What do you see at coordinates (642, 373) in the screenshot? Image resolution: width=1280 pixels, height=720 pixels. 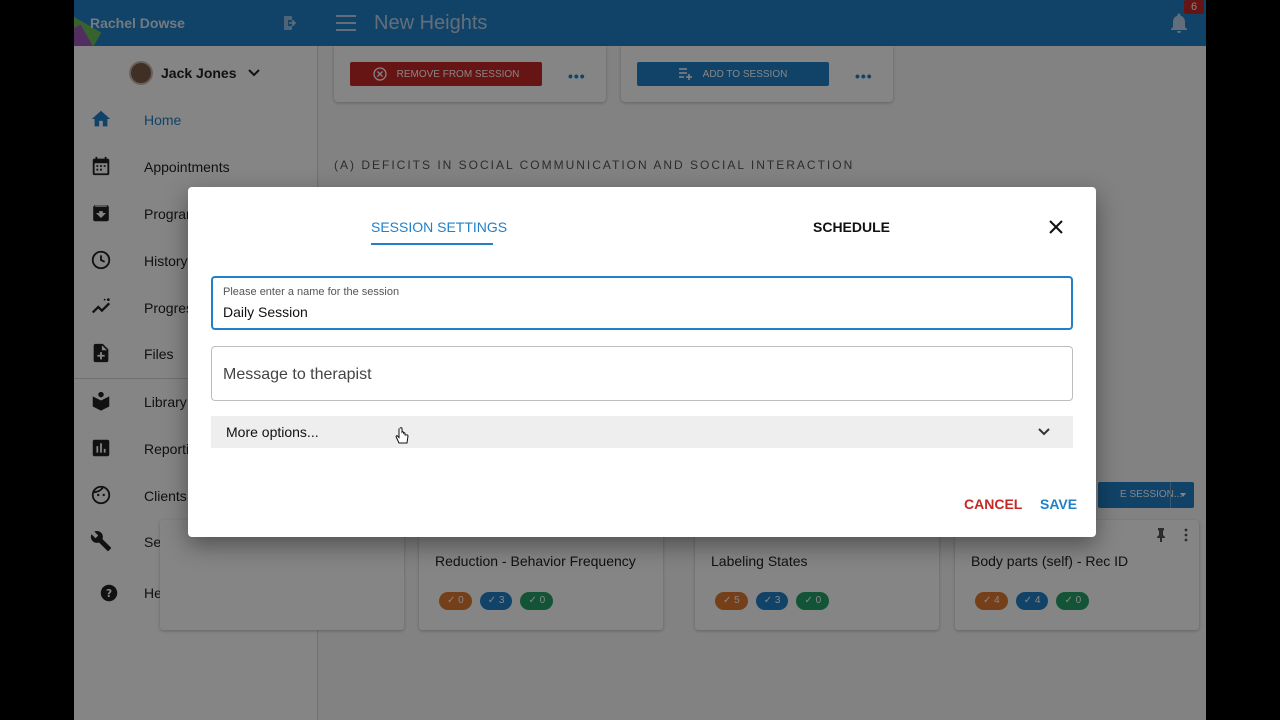 I see `message-to-therapist-field: Message to therapist` at bounding box center [642, 373].